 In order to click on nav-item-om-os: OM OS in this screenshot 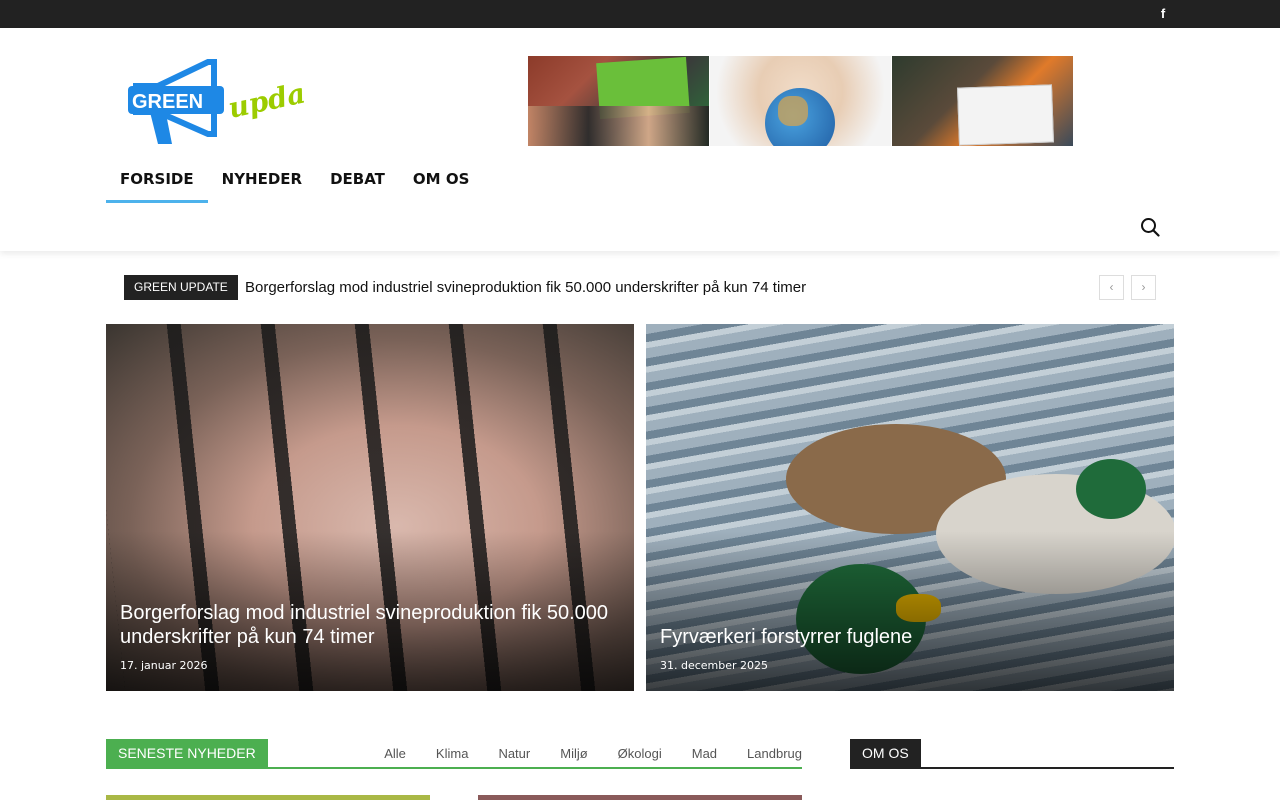, I will do `click(441, 180)`.